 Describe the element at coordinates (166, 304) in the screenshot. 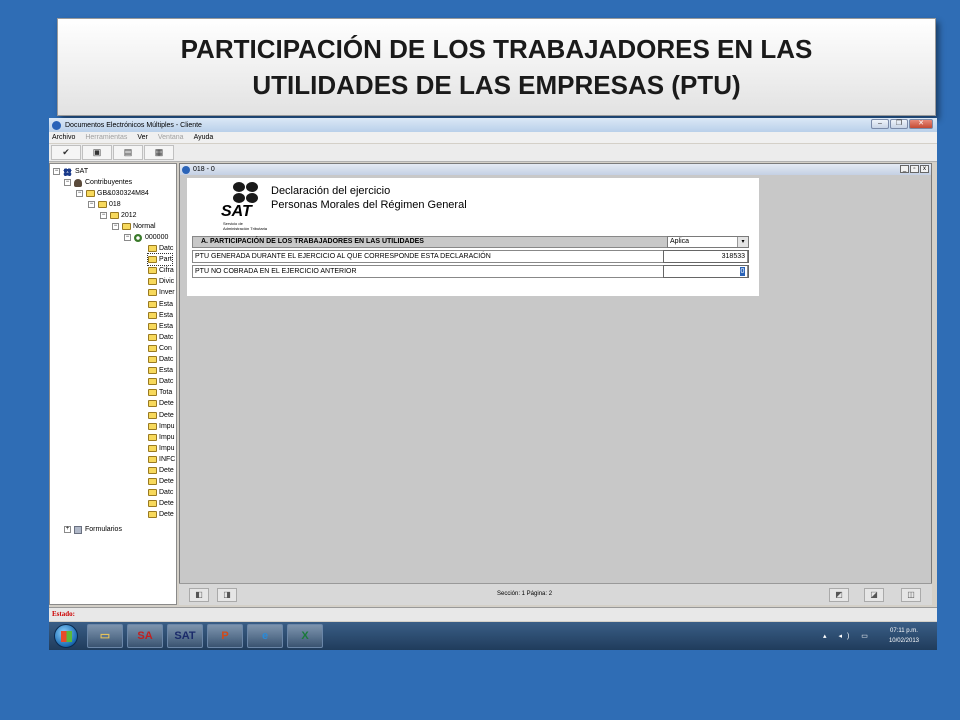

I see `tree-leaf-label: Esta` at that location.